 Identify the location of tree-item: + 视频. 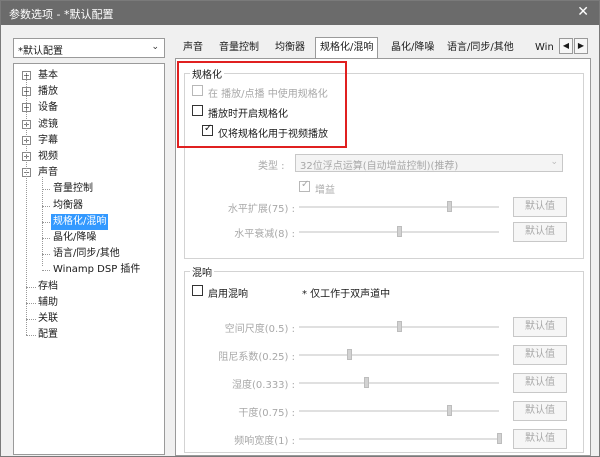
(89, 157).